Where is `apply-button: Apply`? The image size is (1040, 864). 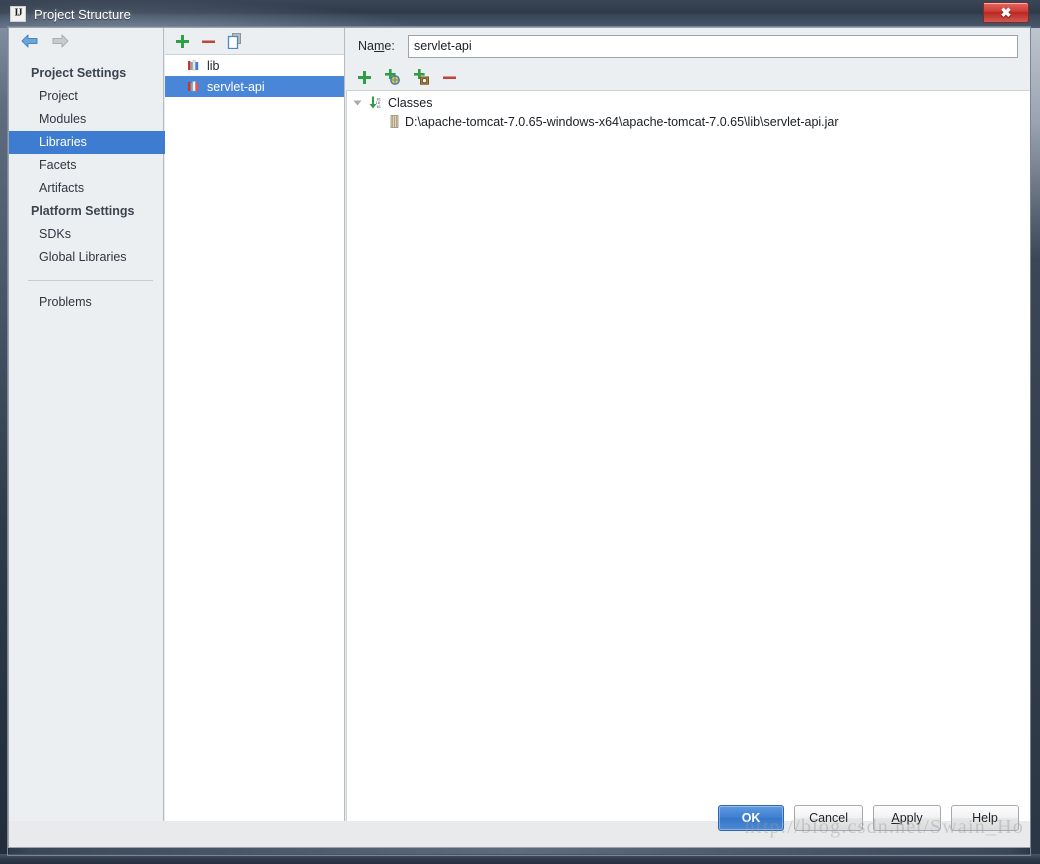 apply-button: Apply is located at coordinates (907, 818).